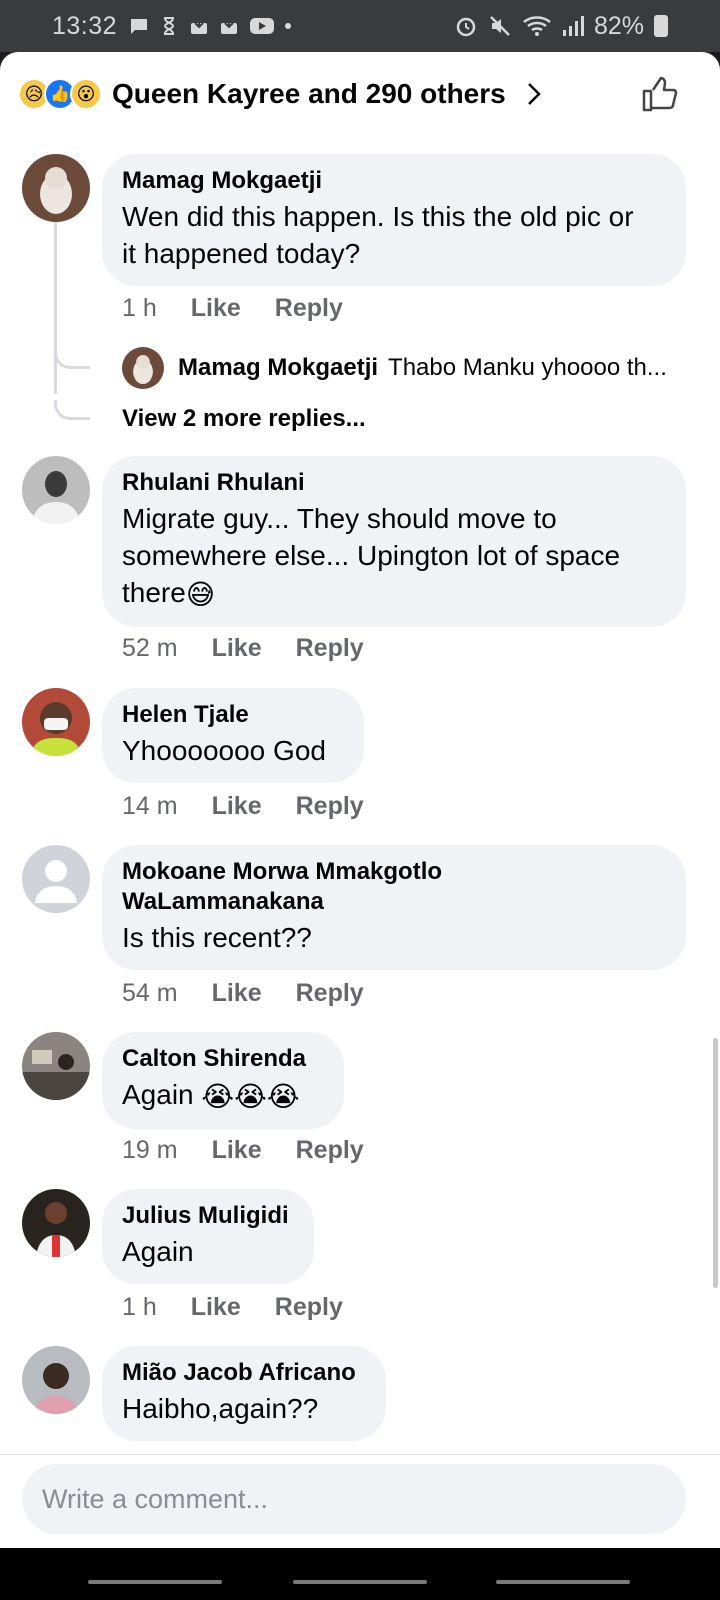  I want to click on comment-text: Haibho,again??, so click(220, 1408).